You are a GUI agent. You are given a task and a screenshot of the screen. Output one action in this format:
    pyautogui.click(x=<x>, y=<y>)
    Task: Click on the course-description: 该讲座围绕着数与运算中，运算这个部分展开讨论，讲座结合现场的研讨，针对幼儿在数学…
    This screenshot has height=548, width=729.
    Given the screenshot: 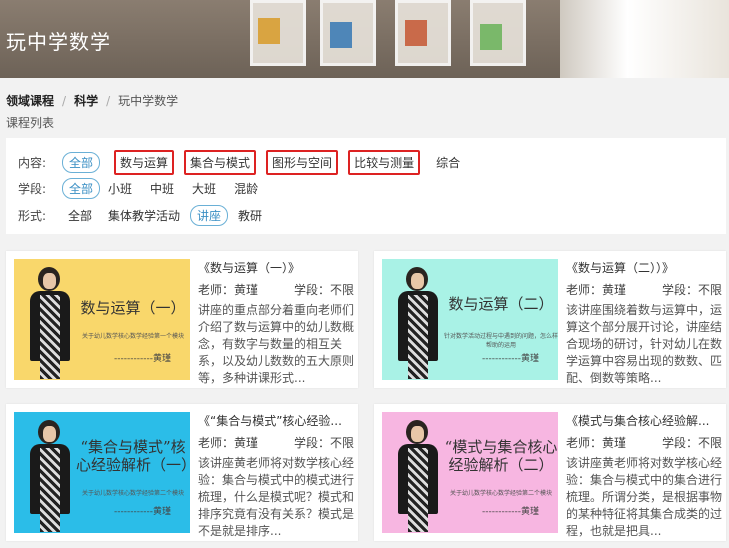 What is the action you would take?
    pyautogui.click(x=644, y=344)
    